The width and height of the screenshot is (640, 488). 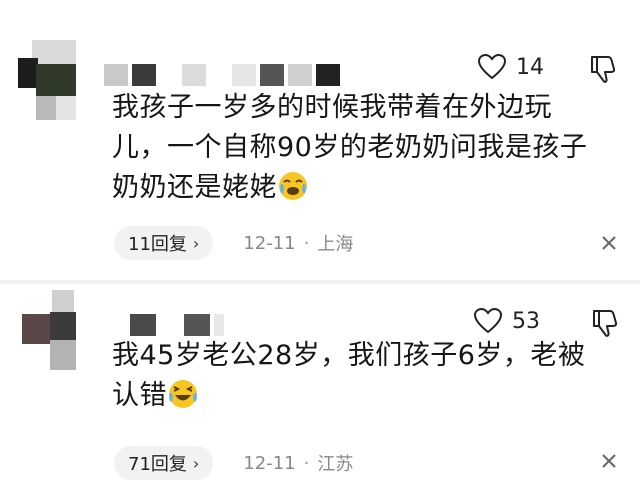 I want to click on reply-button: 71回复 ›, so click(x=164, y=463).